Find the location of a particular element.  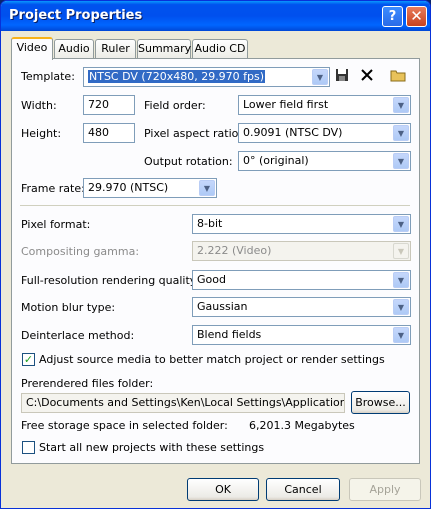

tab-audio-cd: Audio CD is located at coordinates (220, 49).